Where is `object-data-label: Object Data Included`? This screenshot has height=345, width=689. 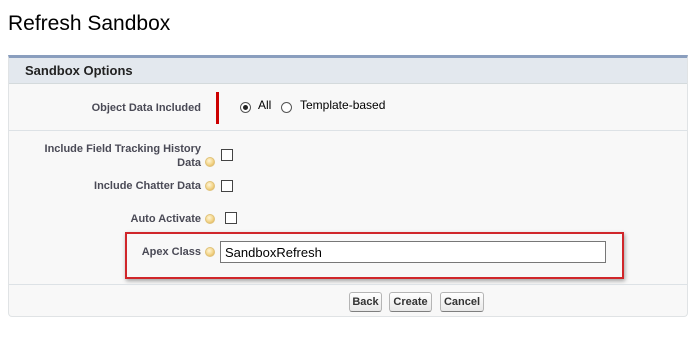 object-data-label: Object Data Included is located at coordinates (146, 108).